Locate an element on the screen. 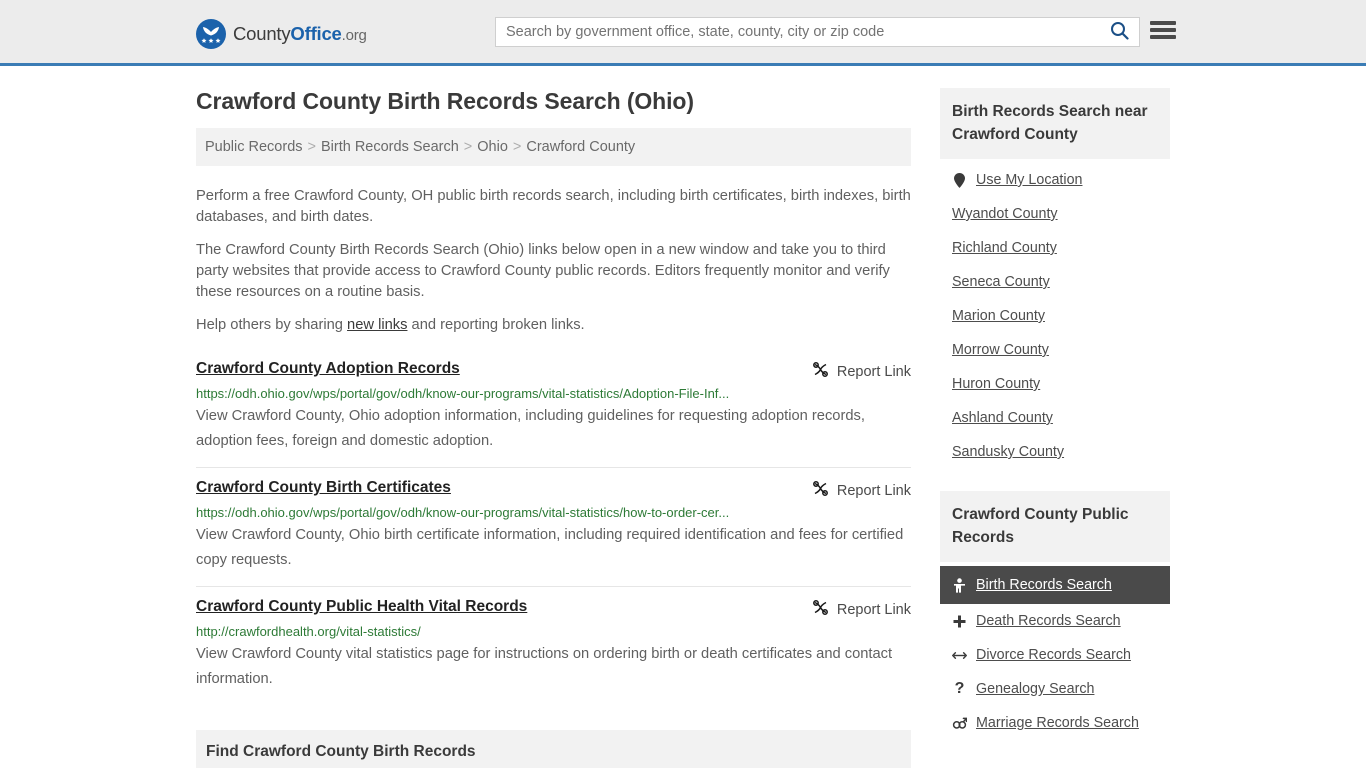  county-link: Wyandot County is located at coordinates (1005, 214).